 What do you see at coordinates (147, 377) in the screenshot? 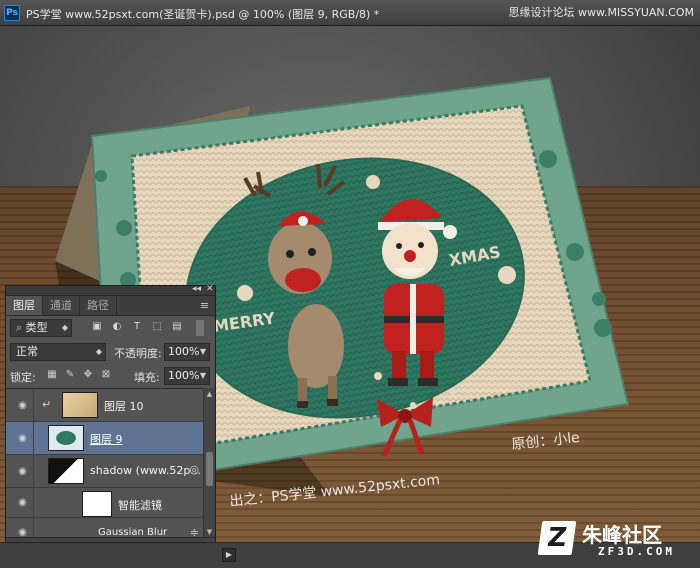
I see `fill-label: 填充:` at bounding box center [147, 377].